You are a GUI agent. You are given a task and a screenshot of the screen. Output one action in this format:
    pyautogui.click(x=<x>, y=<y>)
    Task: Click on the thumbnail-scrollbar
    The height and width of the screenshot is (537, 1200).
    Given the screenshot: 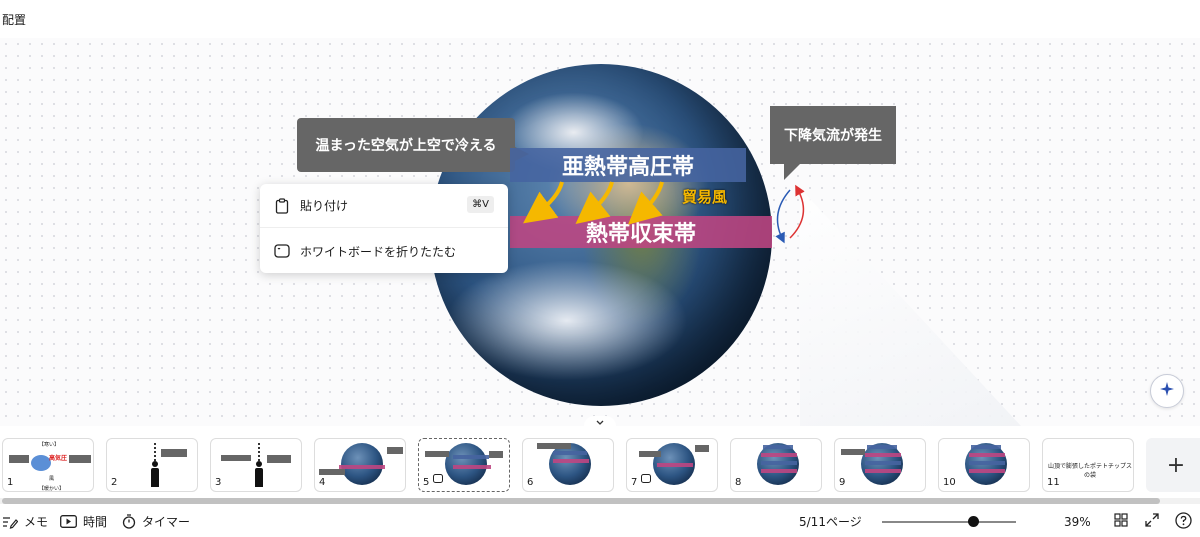 What is the action you would take?
    pyautogui.click(x=600, y=501)
    